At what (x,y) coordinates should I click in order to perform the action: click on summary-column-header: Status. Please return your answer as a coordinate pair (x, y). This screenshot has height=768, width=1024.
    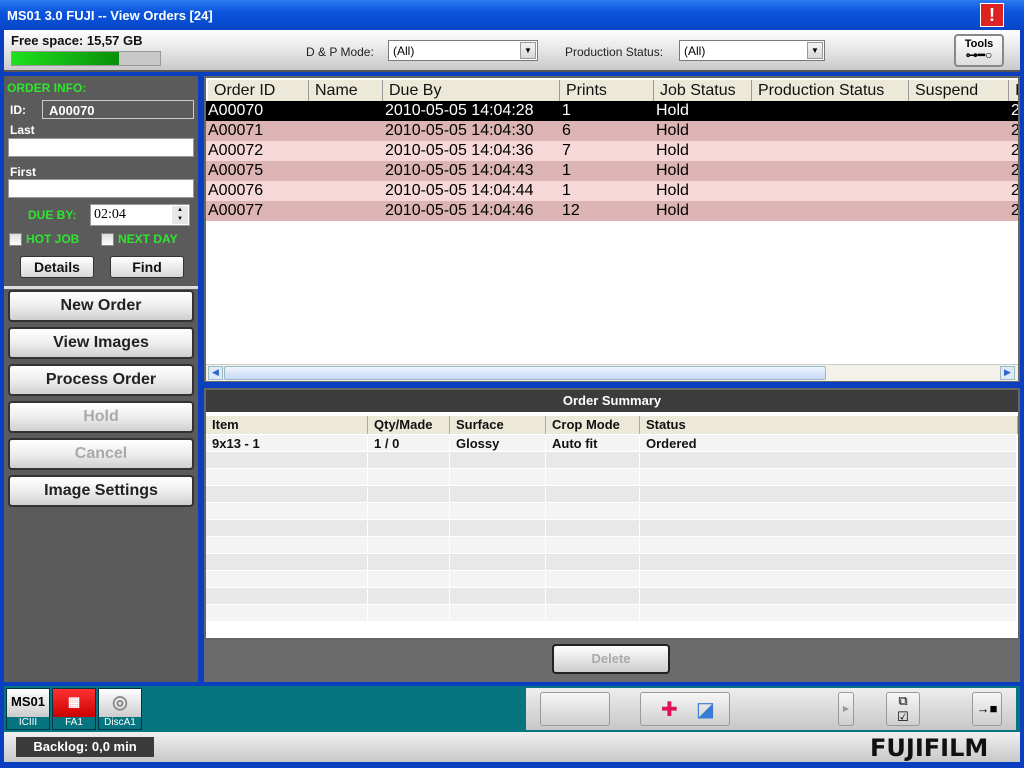
    Looking at the image, I should click on (829, 425).